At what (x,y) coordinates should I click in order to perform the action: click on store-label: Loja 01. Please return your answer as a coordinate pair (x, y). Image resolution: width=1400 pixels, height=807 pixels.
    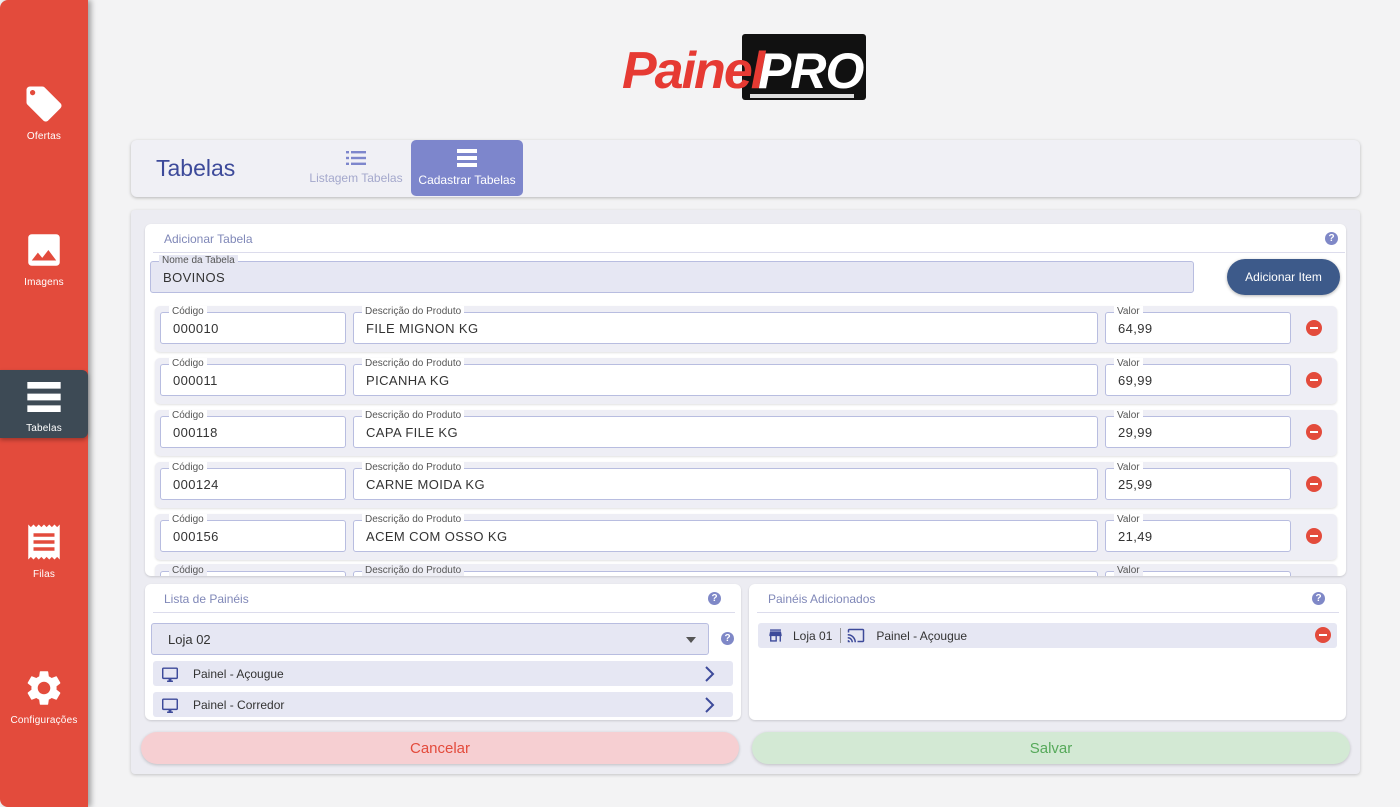
    Looking at the image, I should click on (813, 635).